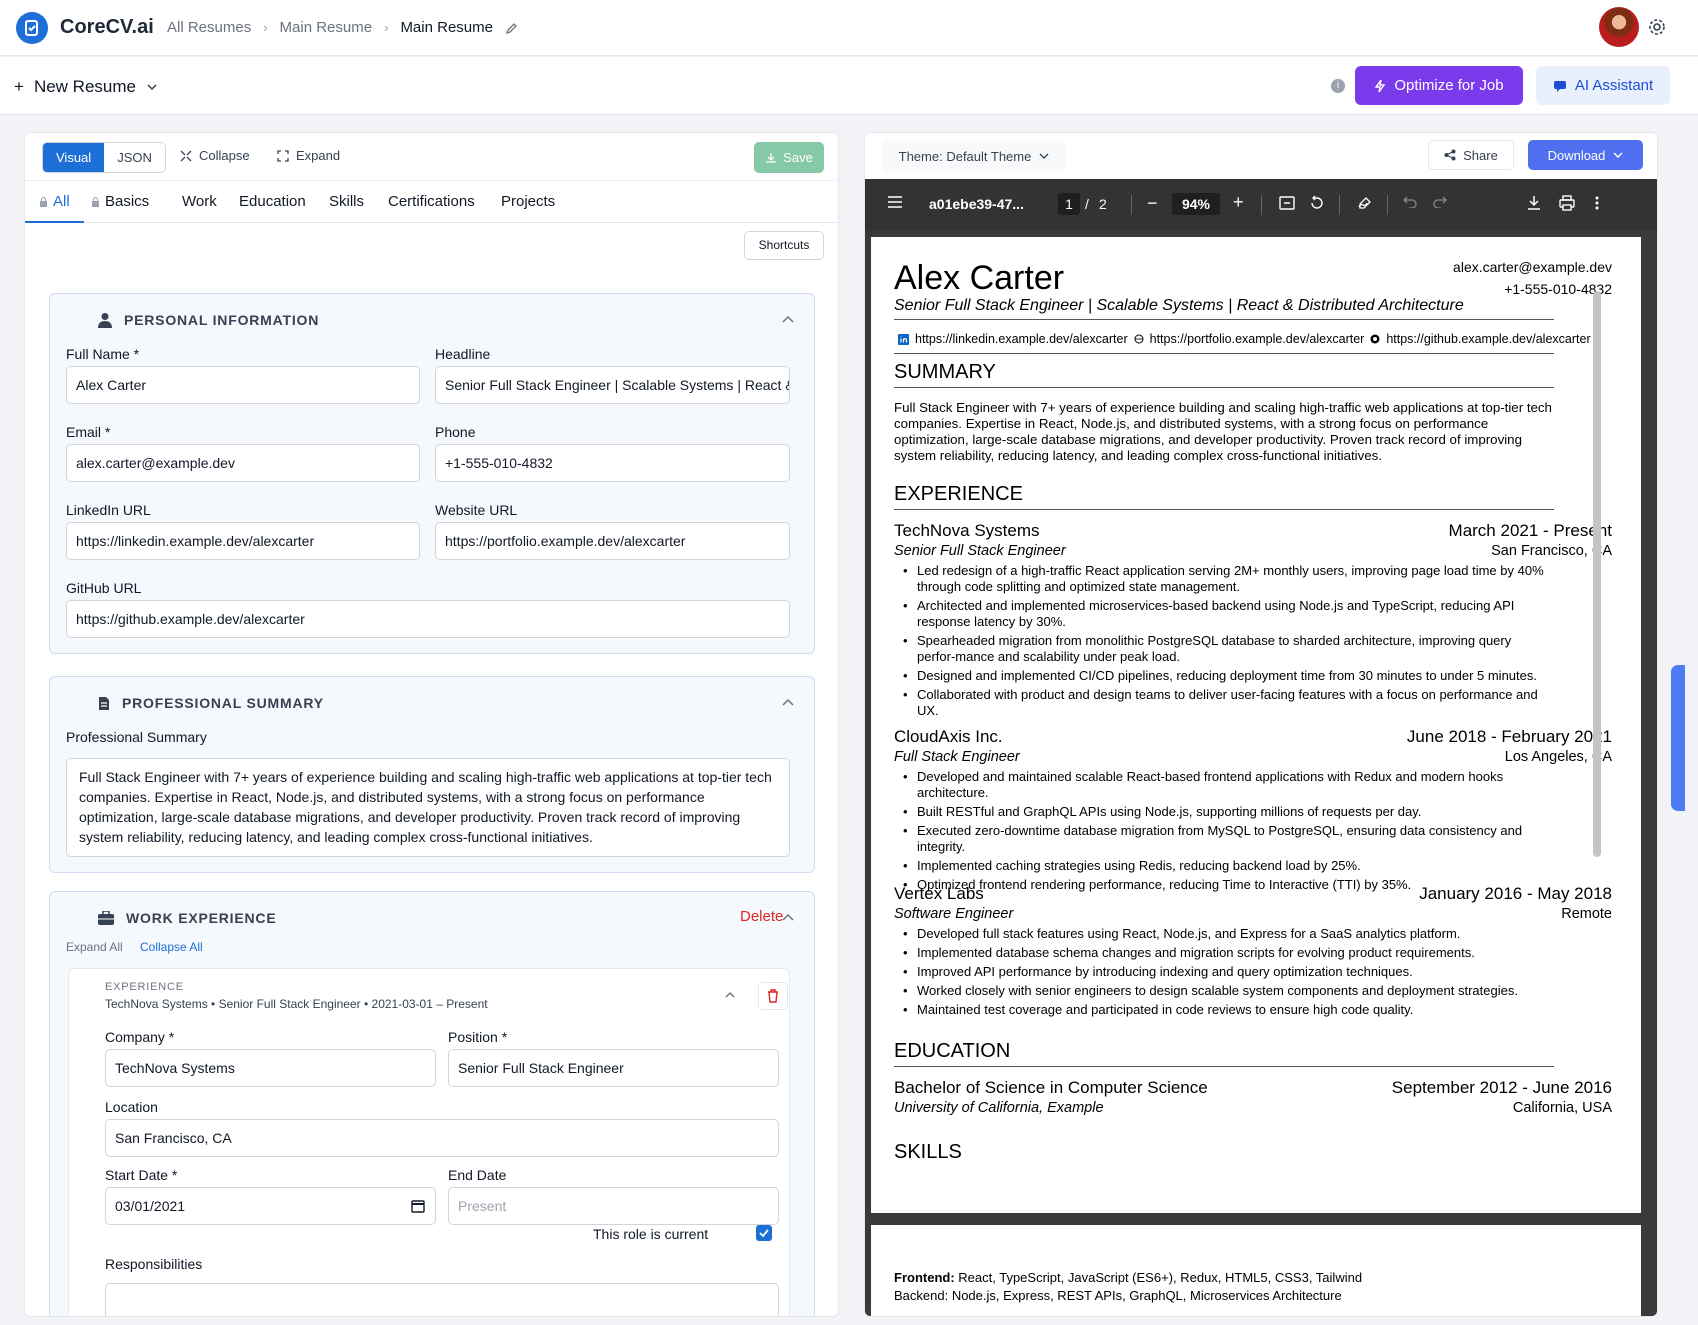 Image resolution: width=1698 pixels, height=1325 pixels. Describe the element at coordinates (958, 494) in the screenshot. I see `experience-heading: EXPERIENCE` at that location.